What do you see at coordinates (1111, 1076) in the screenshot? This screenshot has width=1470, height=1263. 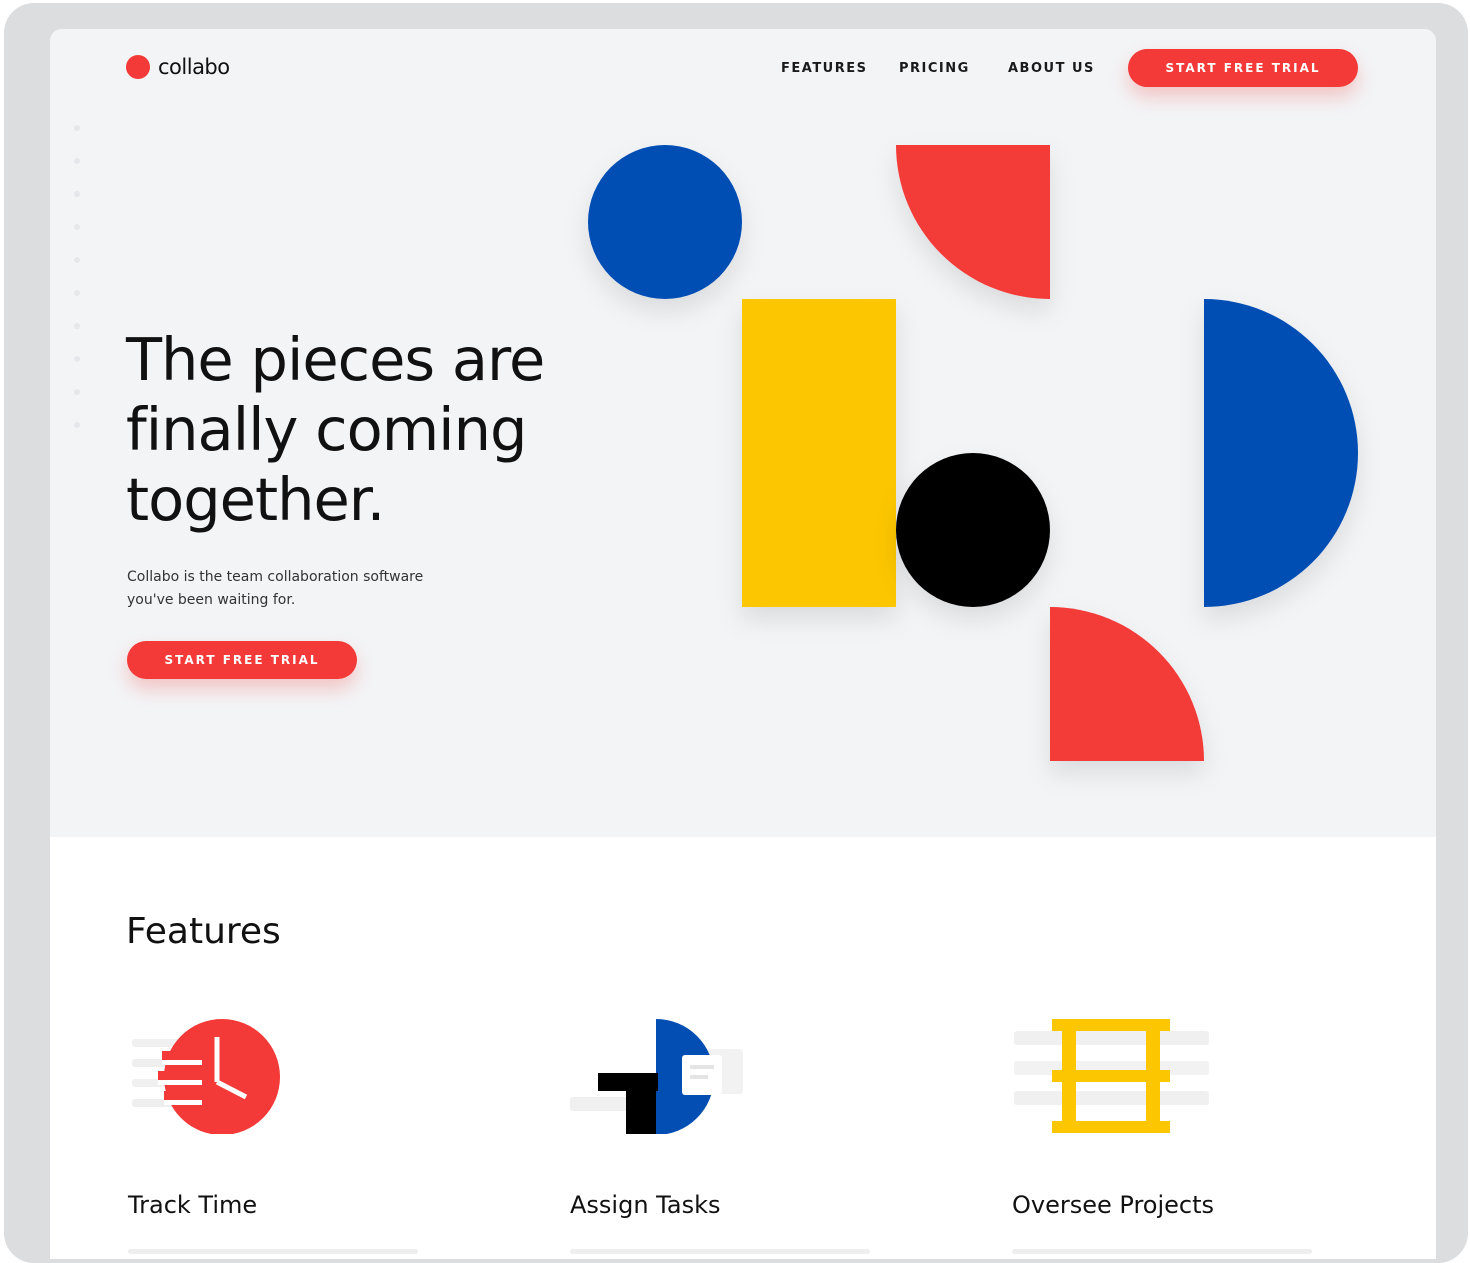 I see `project-grid-icon` at bounding box center [1111, 1076].